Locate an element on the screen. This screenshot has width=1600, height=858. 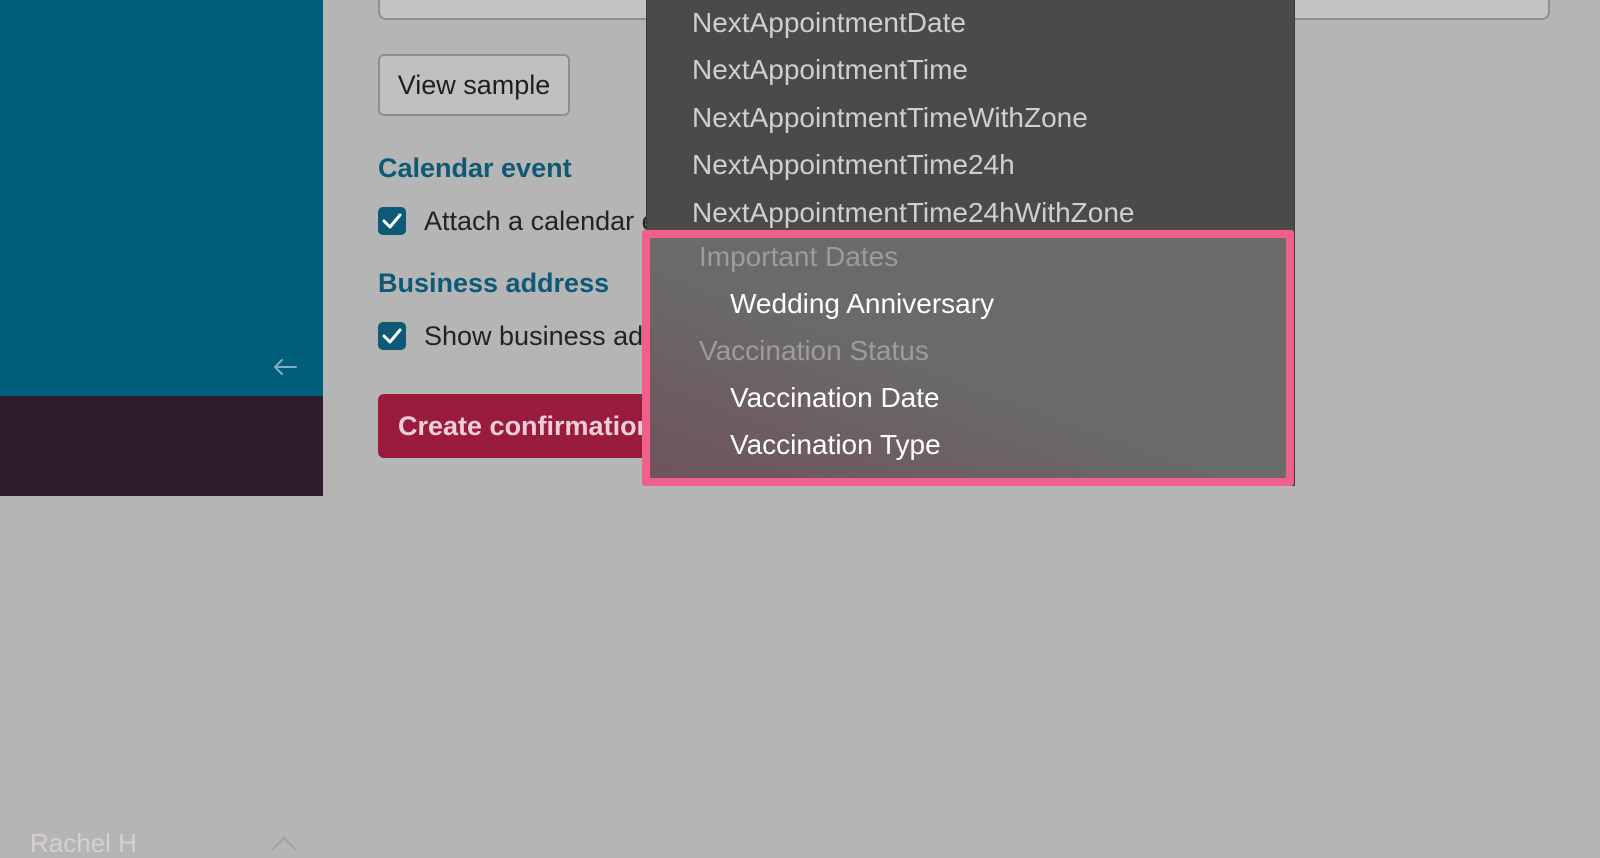
business-address-checkbox is located at coordinates (392, 336).